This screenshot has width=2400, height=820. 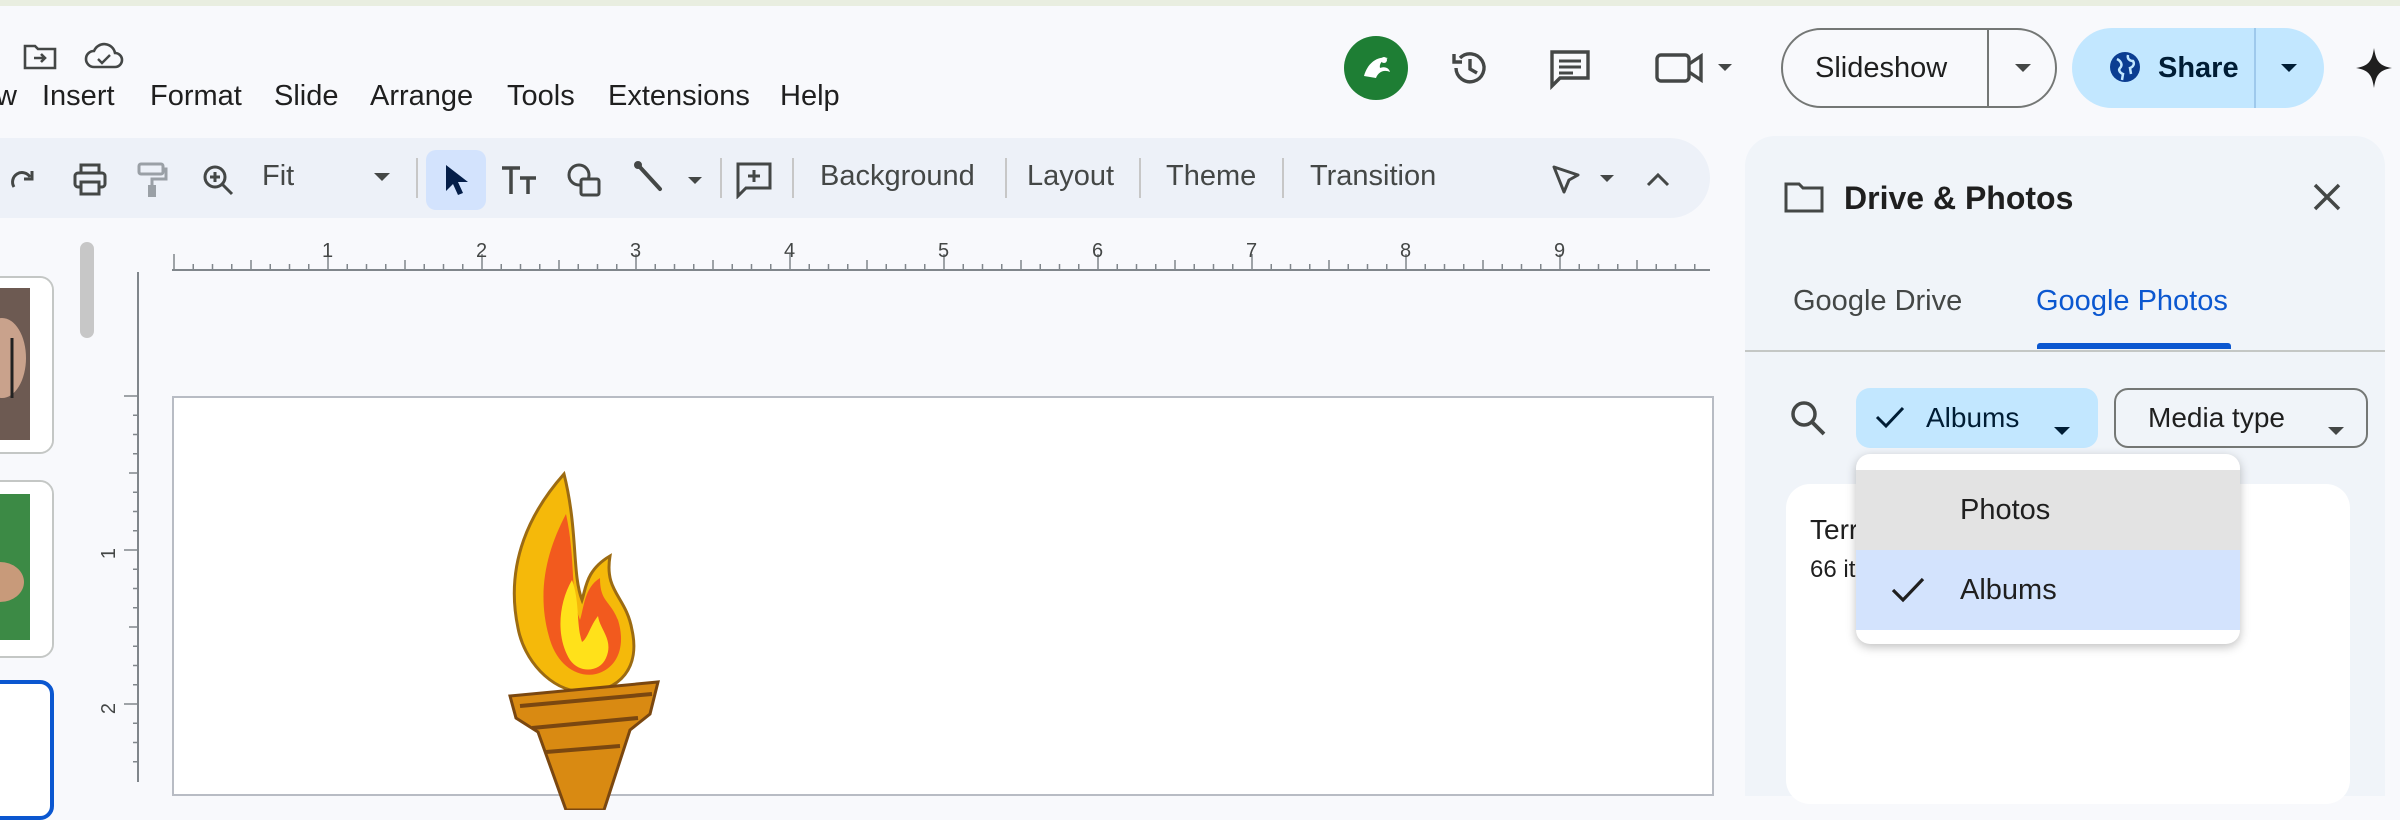 What do you see at coordinates (78, 96) in the screenshot?
I see `menu-insert: Insert` at bounding box center [78, 96].